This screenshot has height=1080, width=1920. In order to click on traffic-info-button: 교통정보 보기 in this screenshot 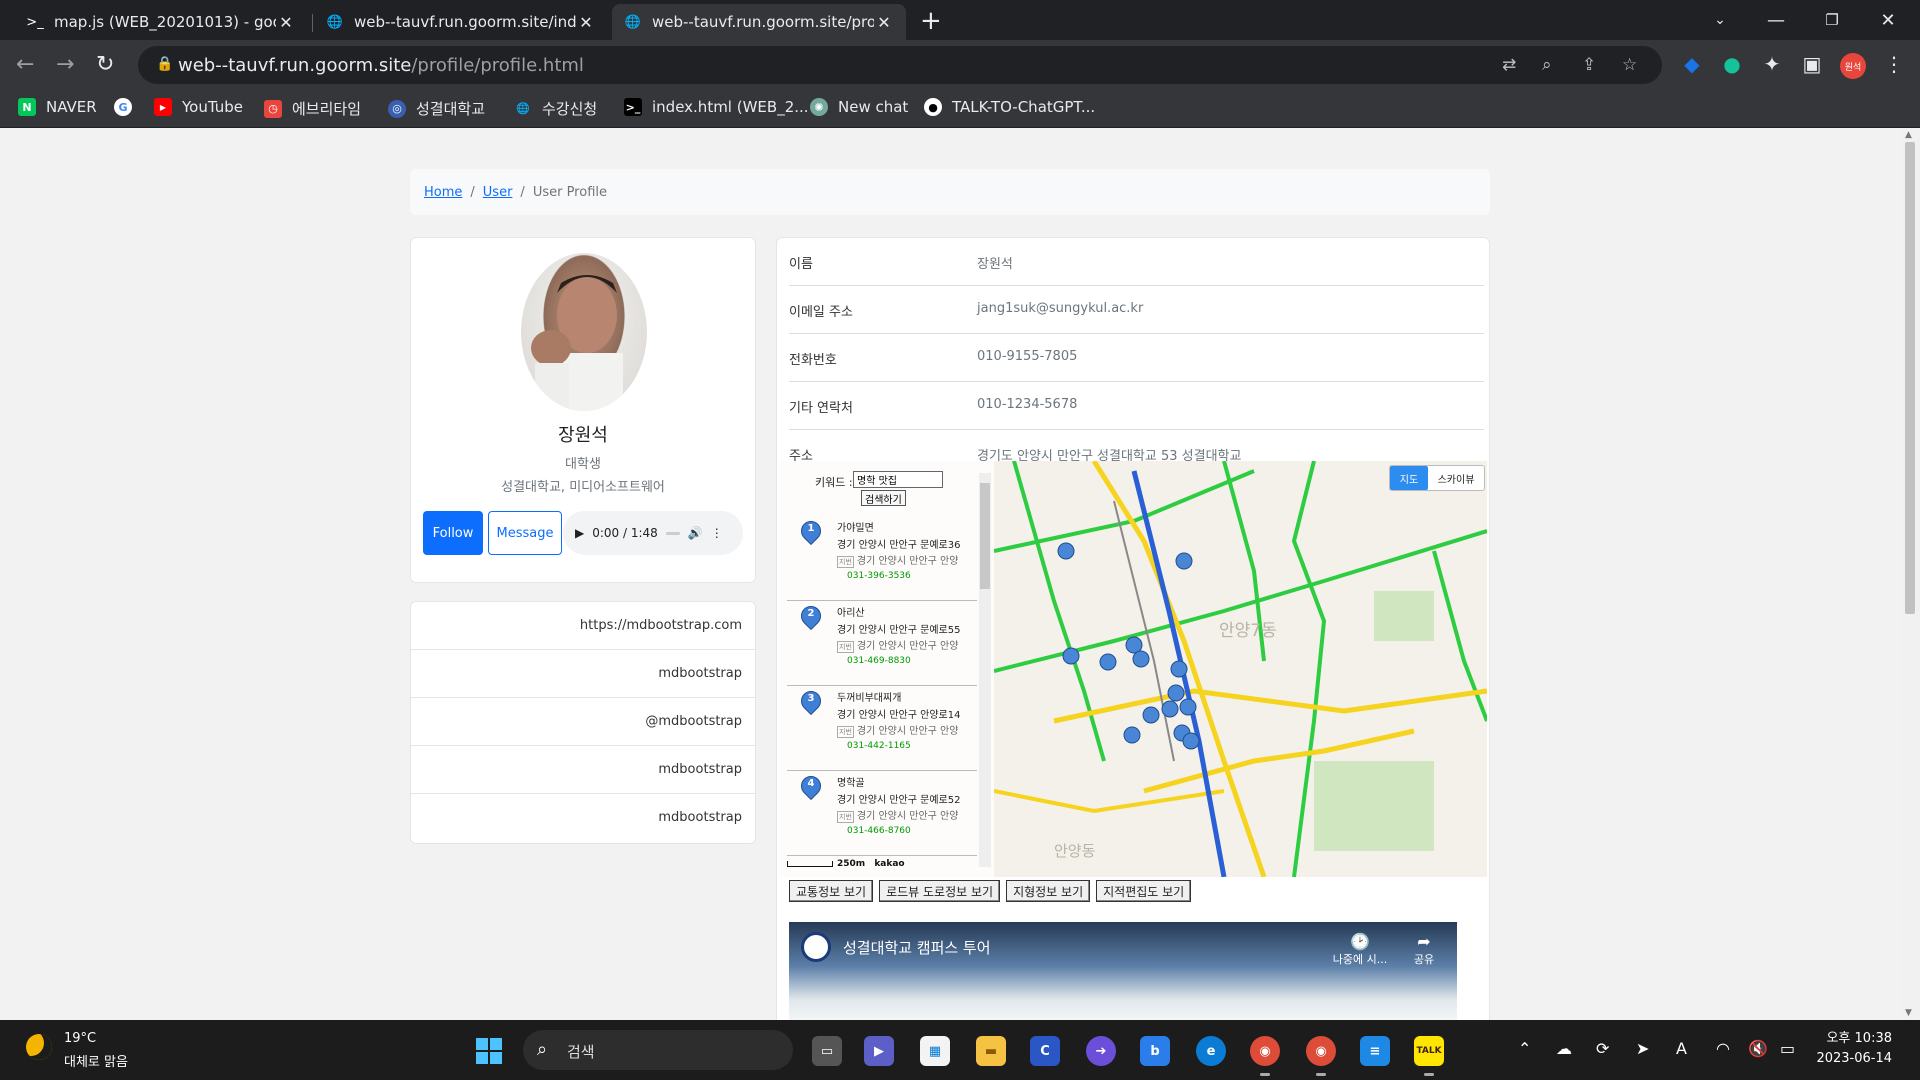, I will do `click(831, 891)`.